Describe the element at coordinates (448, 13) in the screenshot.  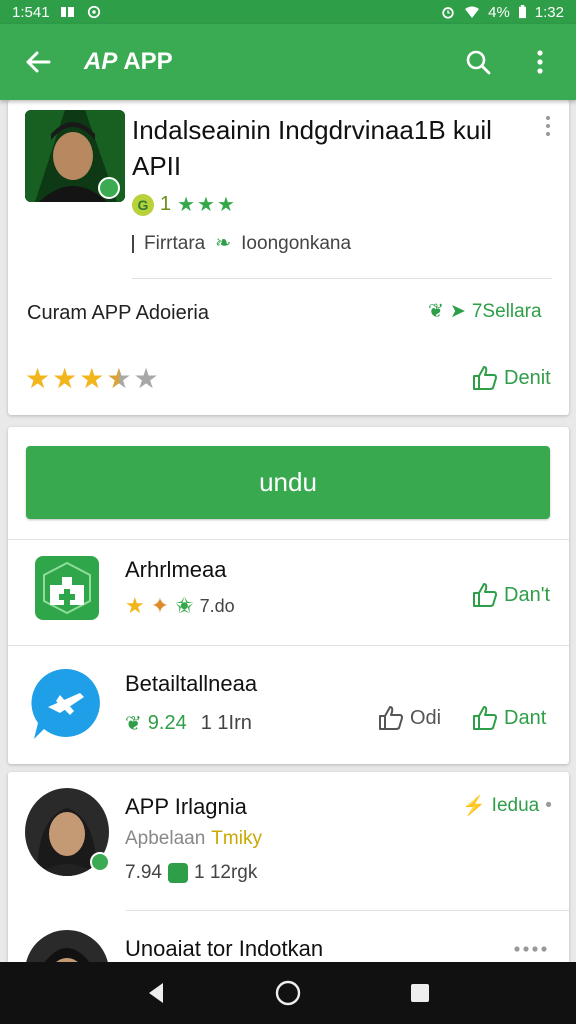
I see `alarm-icon` at that location.